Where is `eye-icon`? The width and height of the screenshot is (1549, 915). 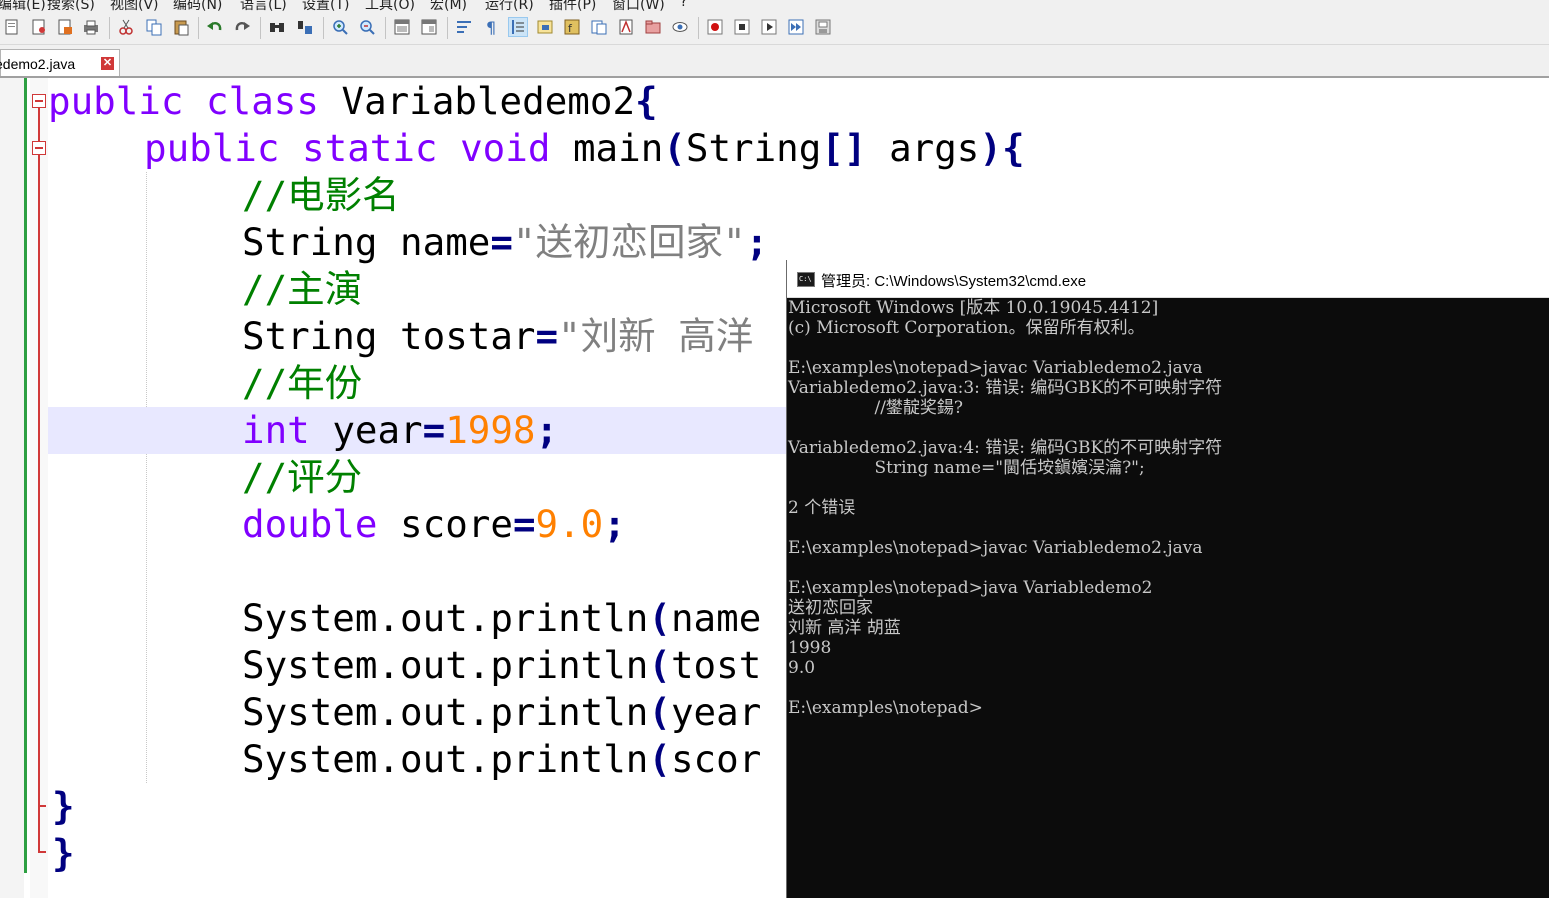 eye-icon is located at coordinates (680, 27).